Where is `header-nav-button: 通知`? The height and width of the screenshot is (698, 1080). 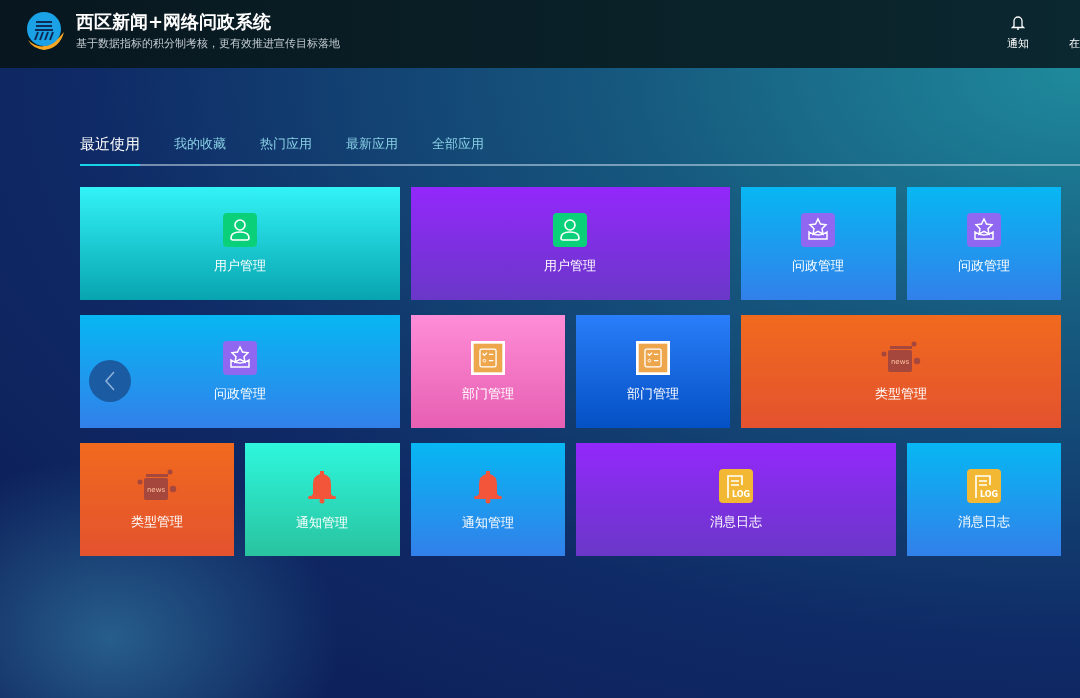
header-nav-button: 通知 is located at coordinates (1018, 32).